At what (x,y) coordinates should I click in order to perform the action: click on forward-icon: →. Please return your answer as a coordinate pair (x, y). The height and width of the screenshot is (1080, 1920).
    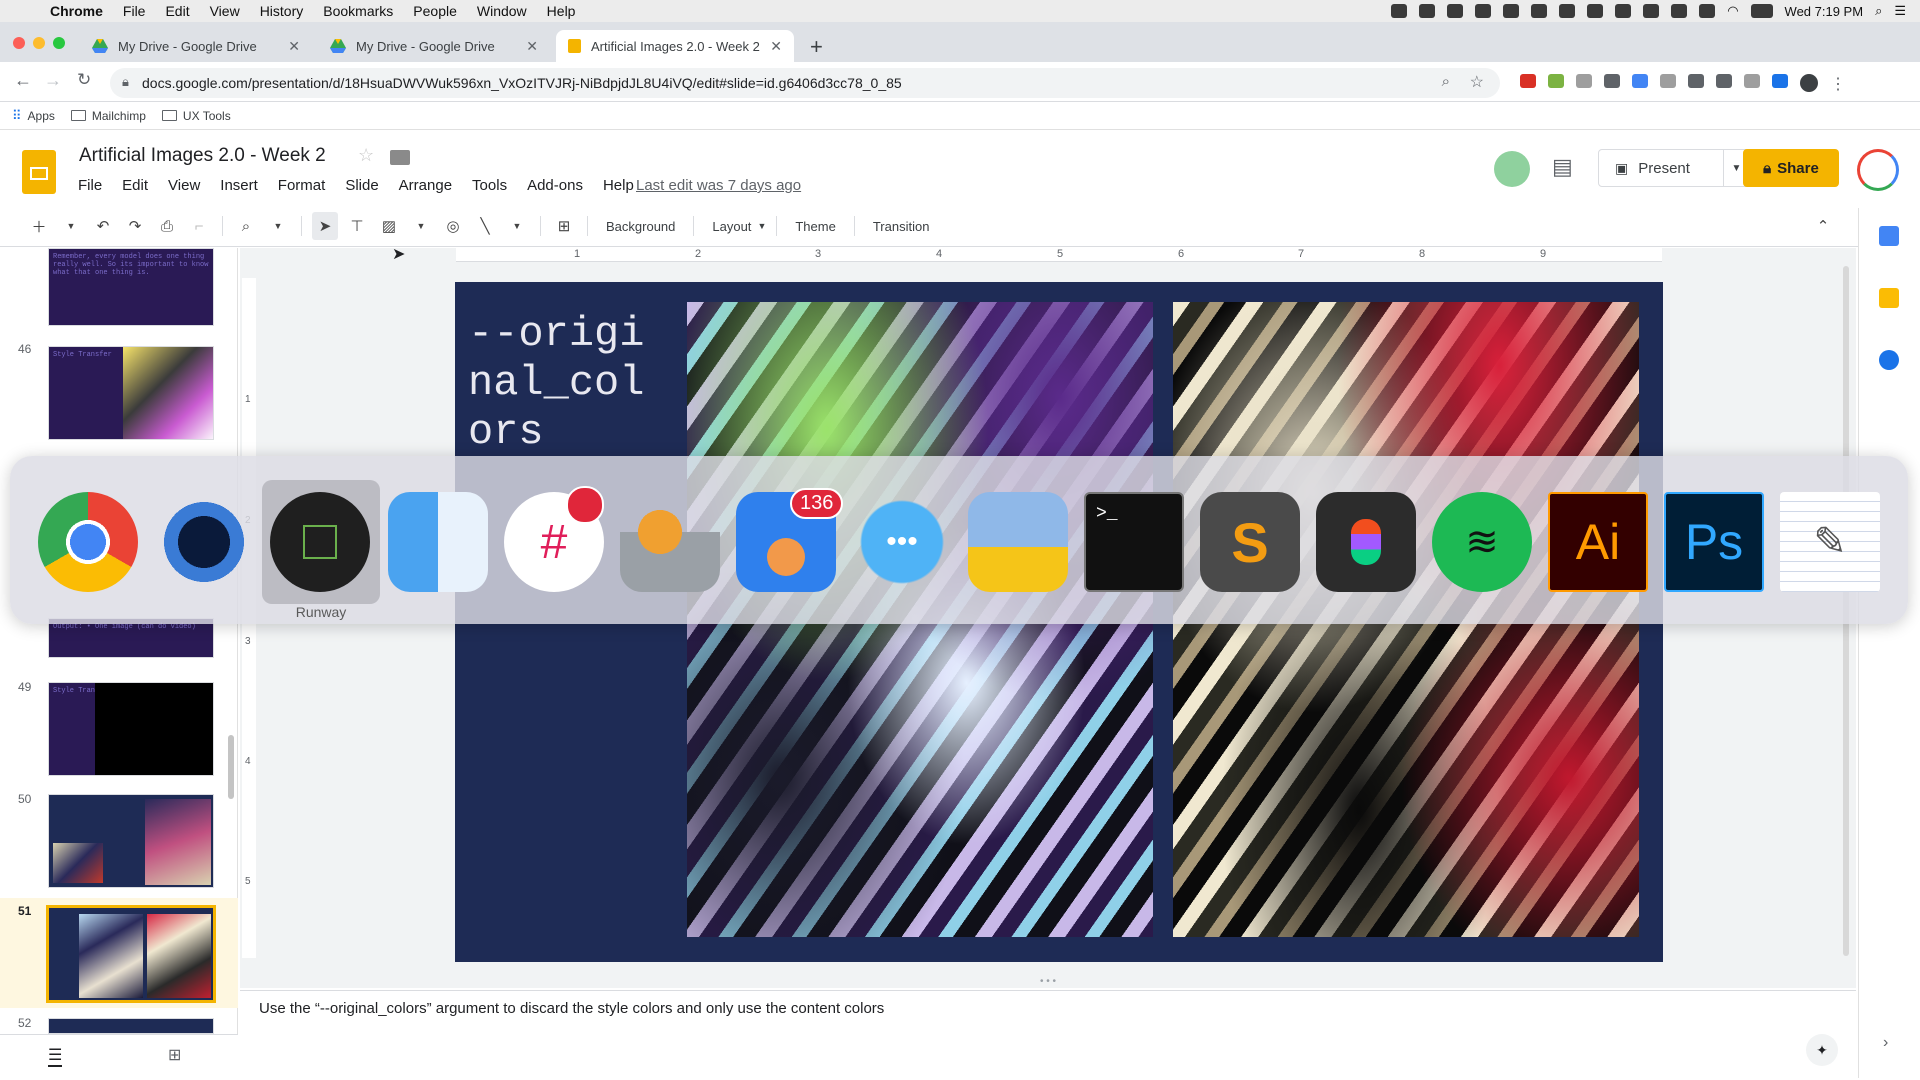
    Looking at the image, I should click on (53, 80).